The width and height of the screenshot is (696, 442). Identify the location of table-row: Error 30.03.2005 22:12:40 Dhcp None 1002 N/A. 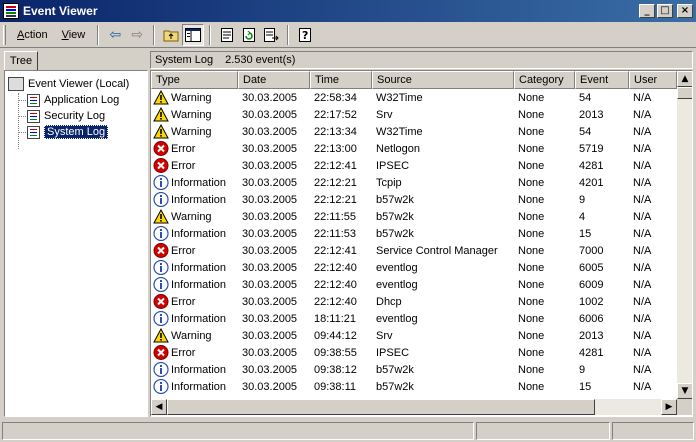
(414, 301).